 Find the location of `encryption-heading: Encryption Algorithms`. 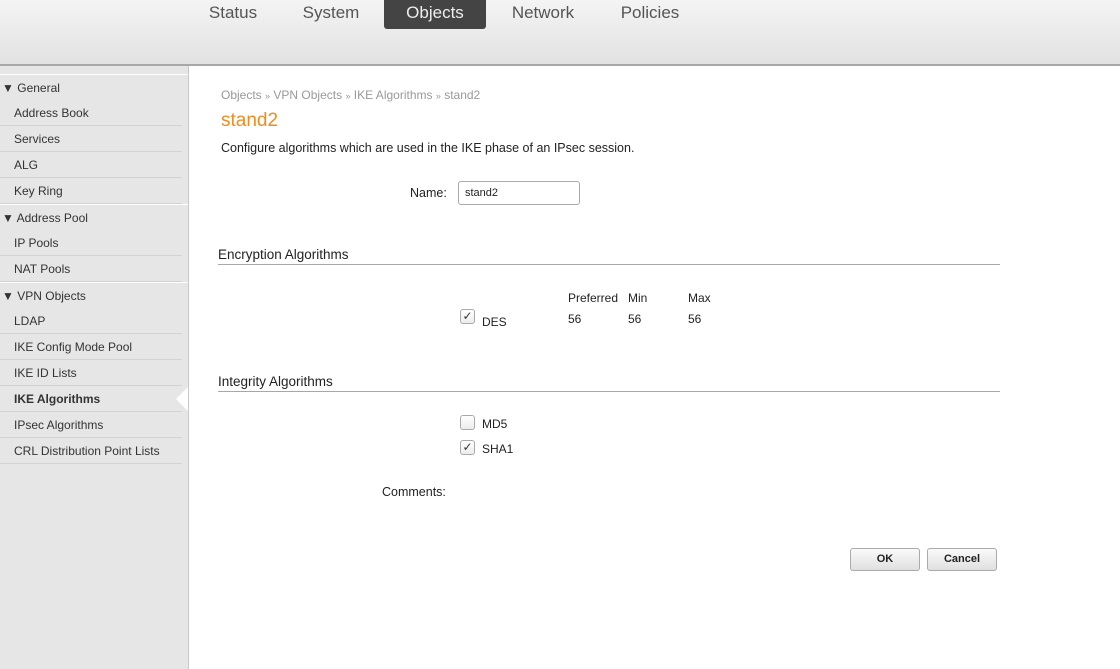

encryption-heading: Encryption Algorithms is located at coordinates (609, 256).